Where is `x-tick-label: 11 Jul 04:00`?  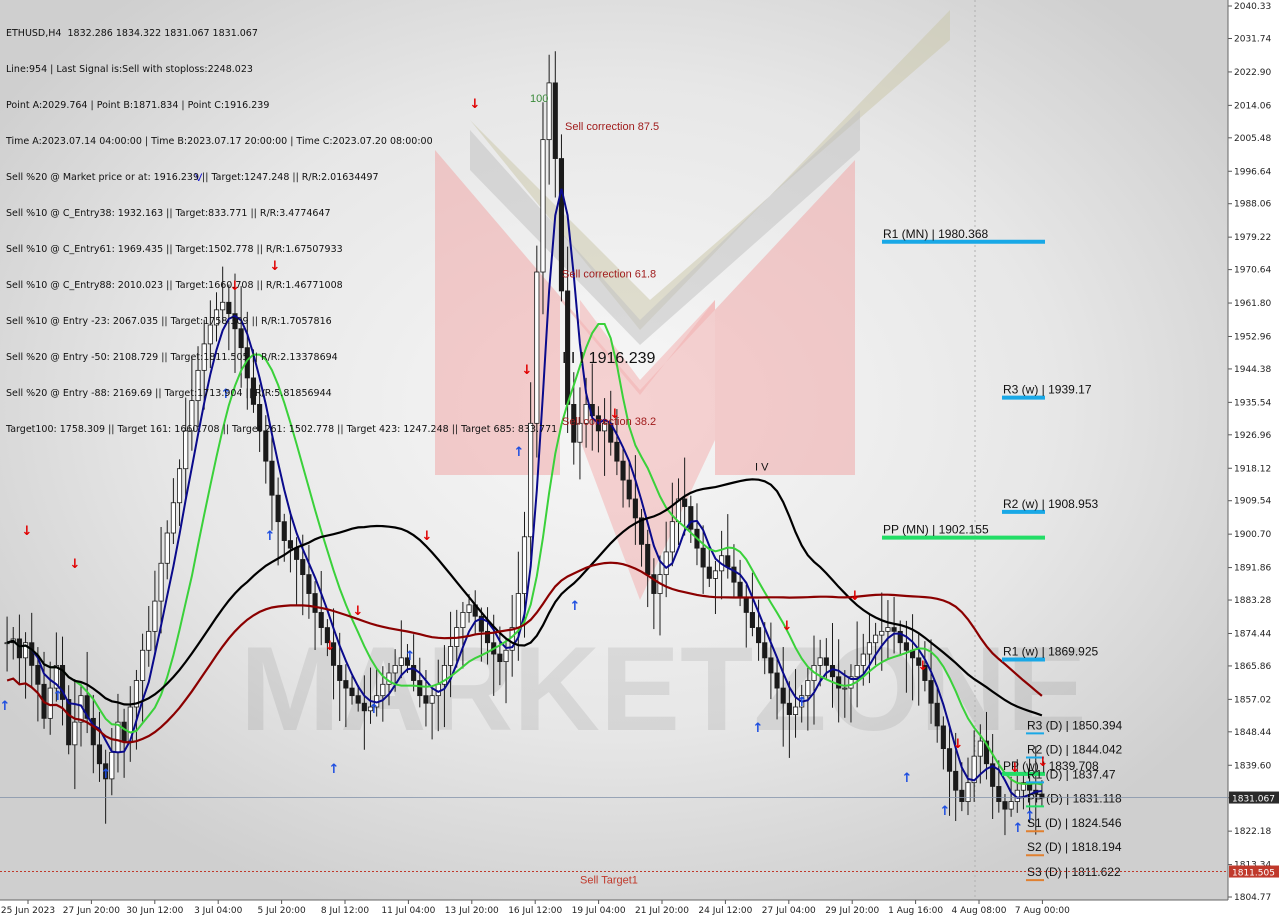
x-tick-label: 11 Jul 04:00 is located at coordinates (408, 911).